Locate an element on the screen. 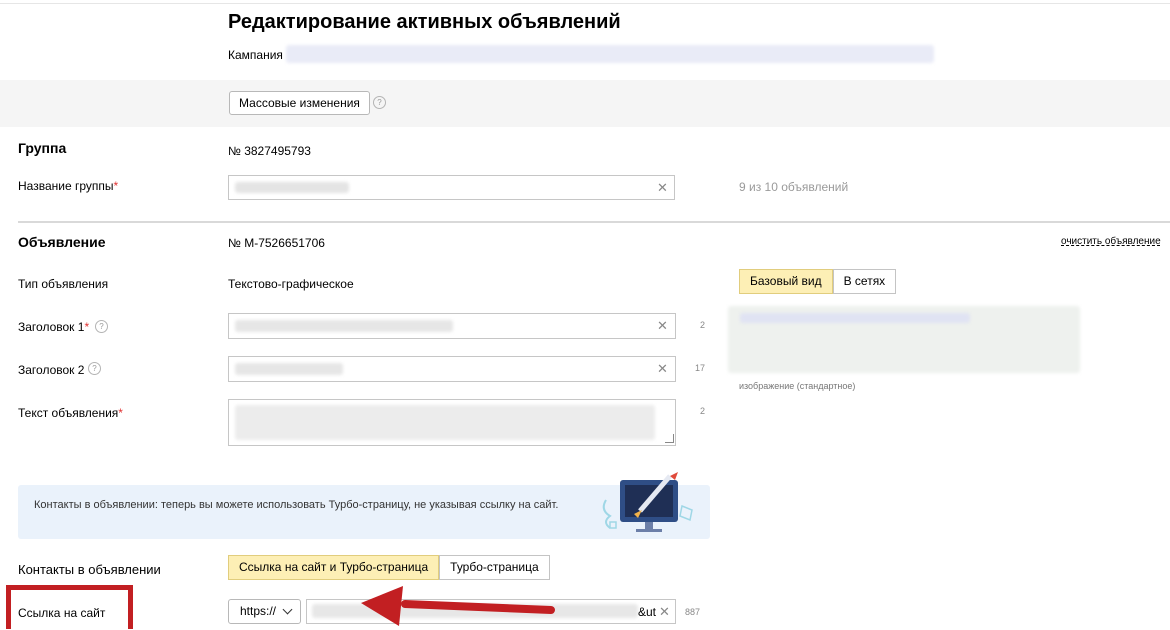 This screenshot has width=1170, height=630. group-number: № 3827495793 is located at coordinates (269, 151).